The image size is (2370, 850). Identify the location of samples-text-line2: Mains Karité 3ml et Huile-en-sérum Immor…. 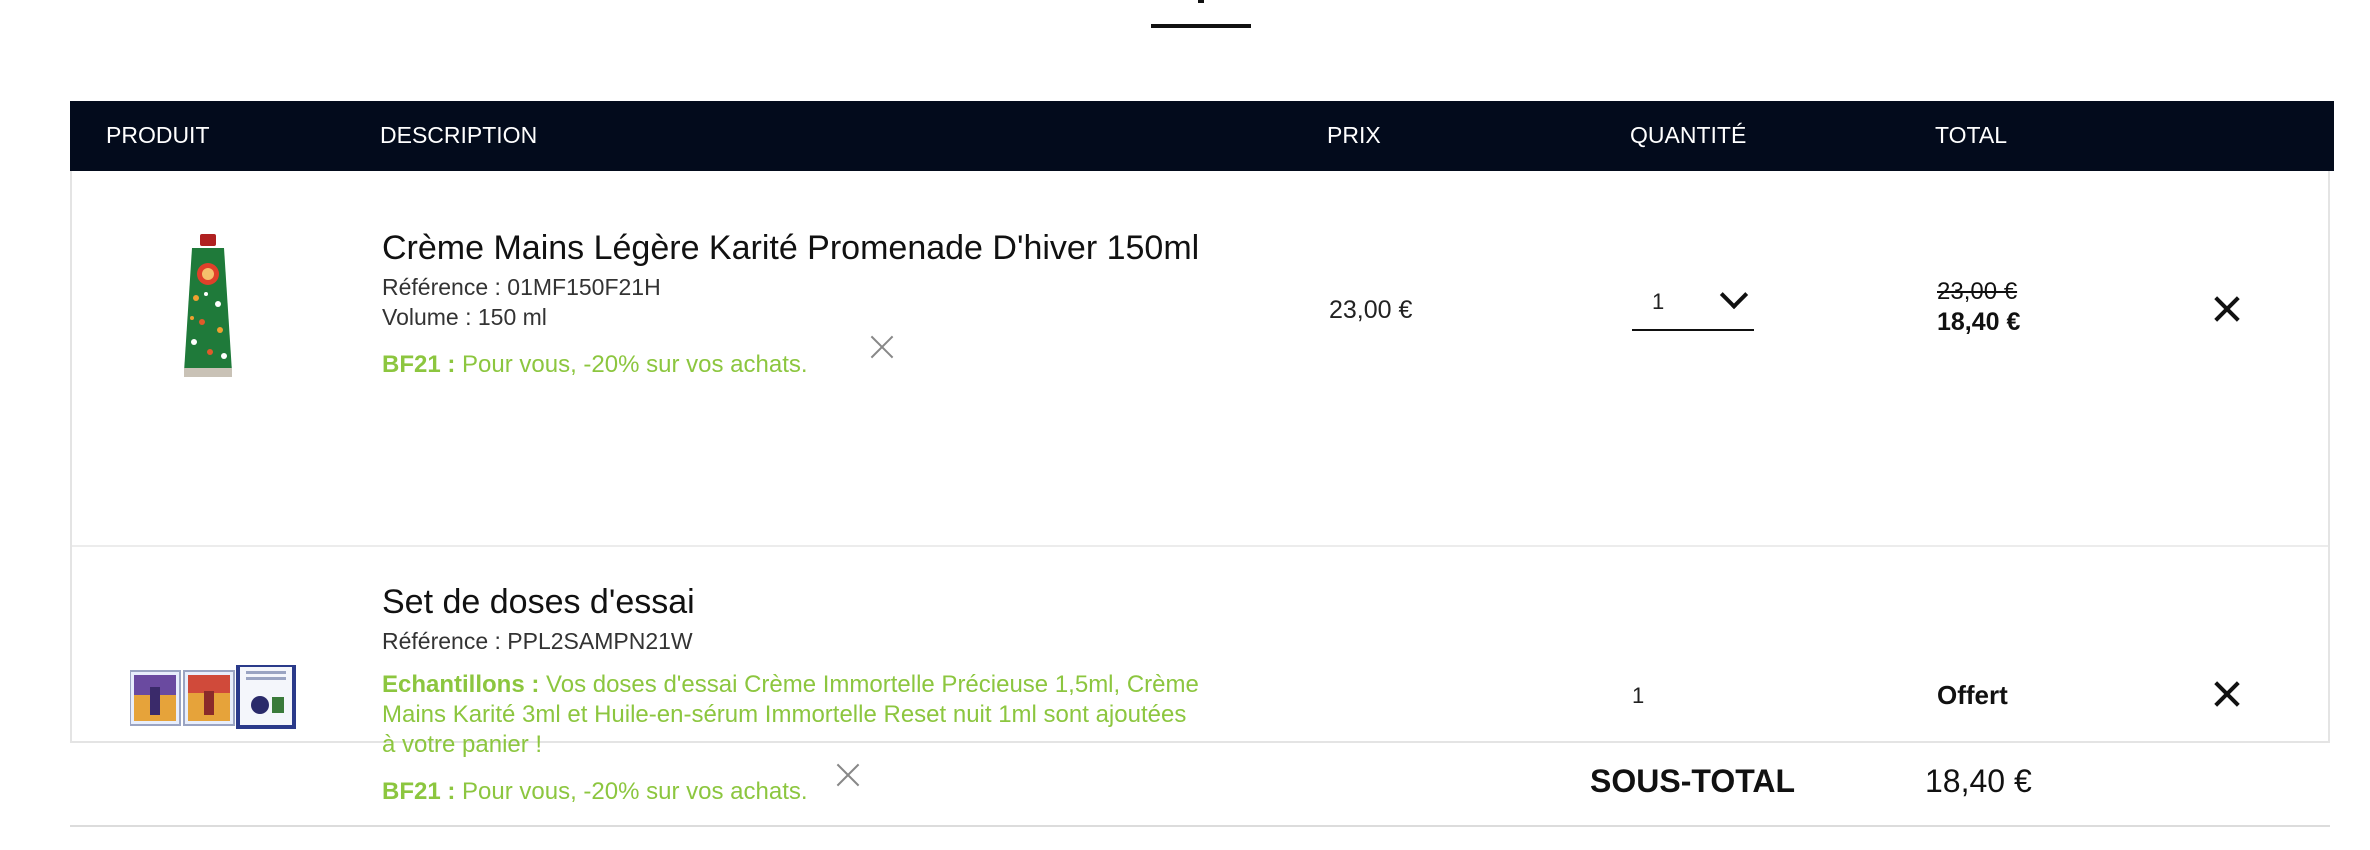
(784, 714).